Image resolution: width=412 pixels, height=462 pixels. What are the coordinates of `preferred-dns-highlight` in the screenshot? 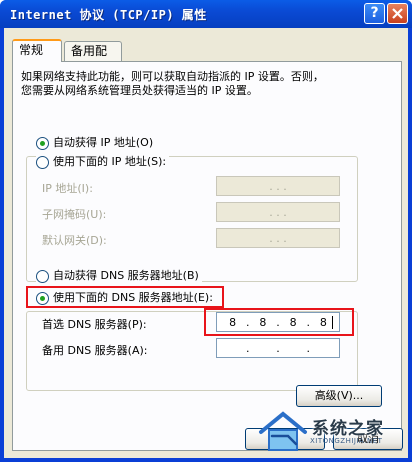 It's located at (279, 322).